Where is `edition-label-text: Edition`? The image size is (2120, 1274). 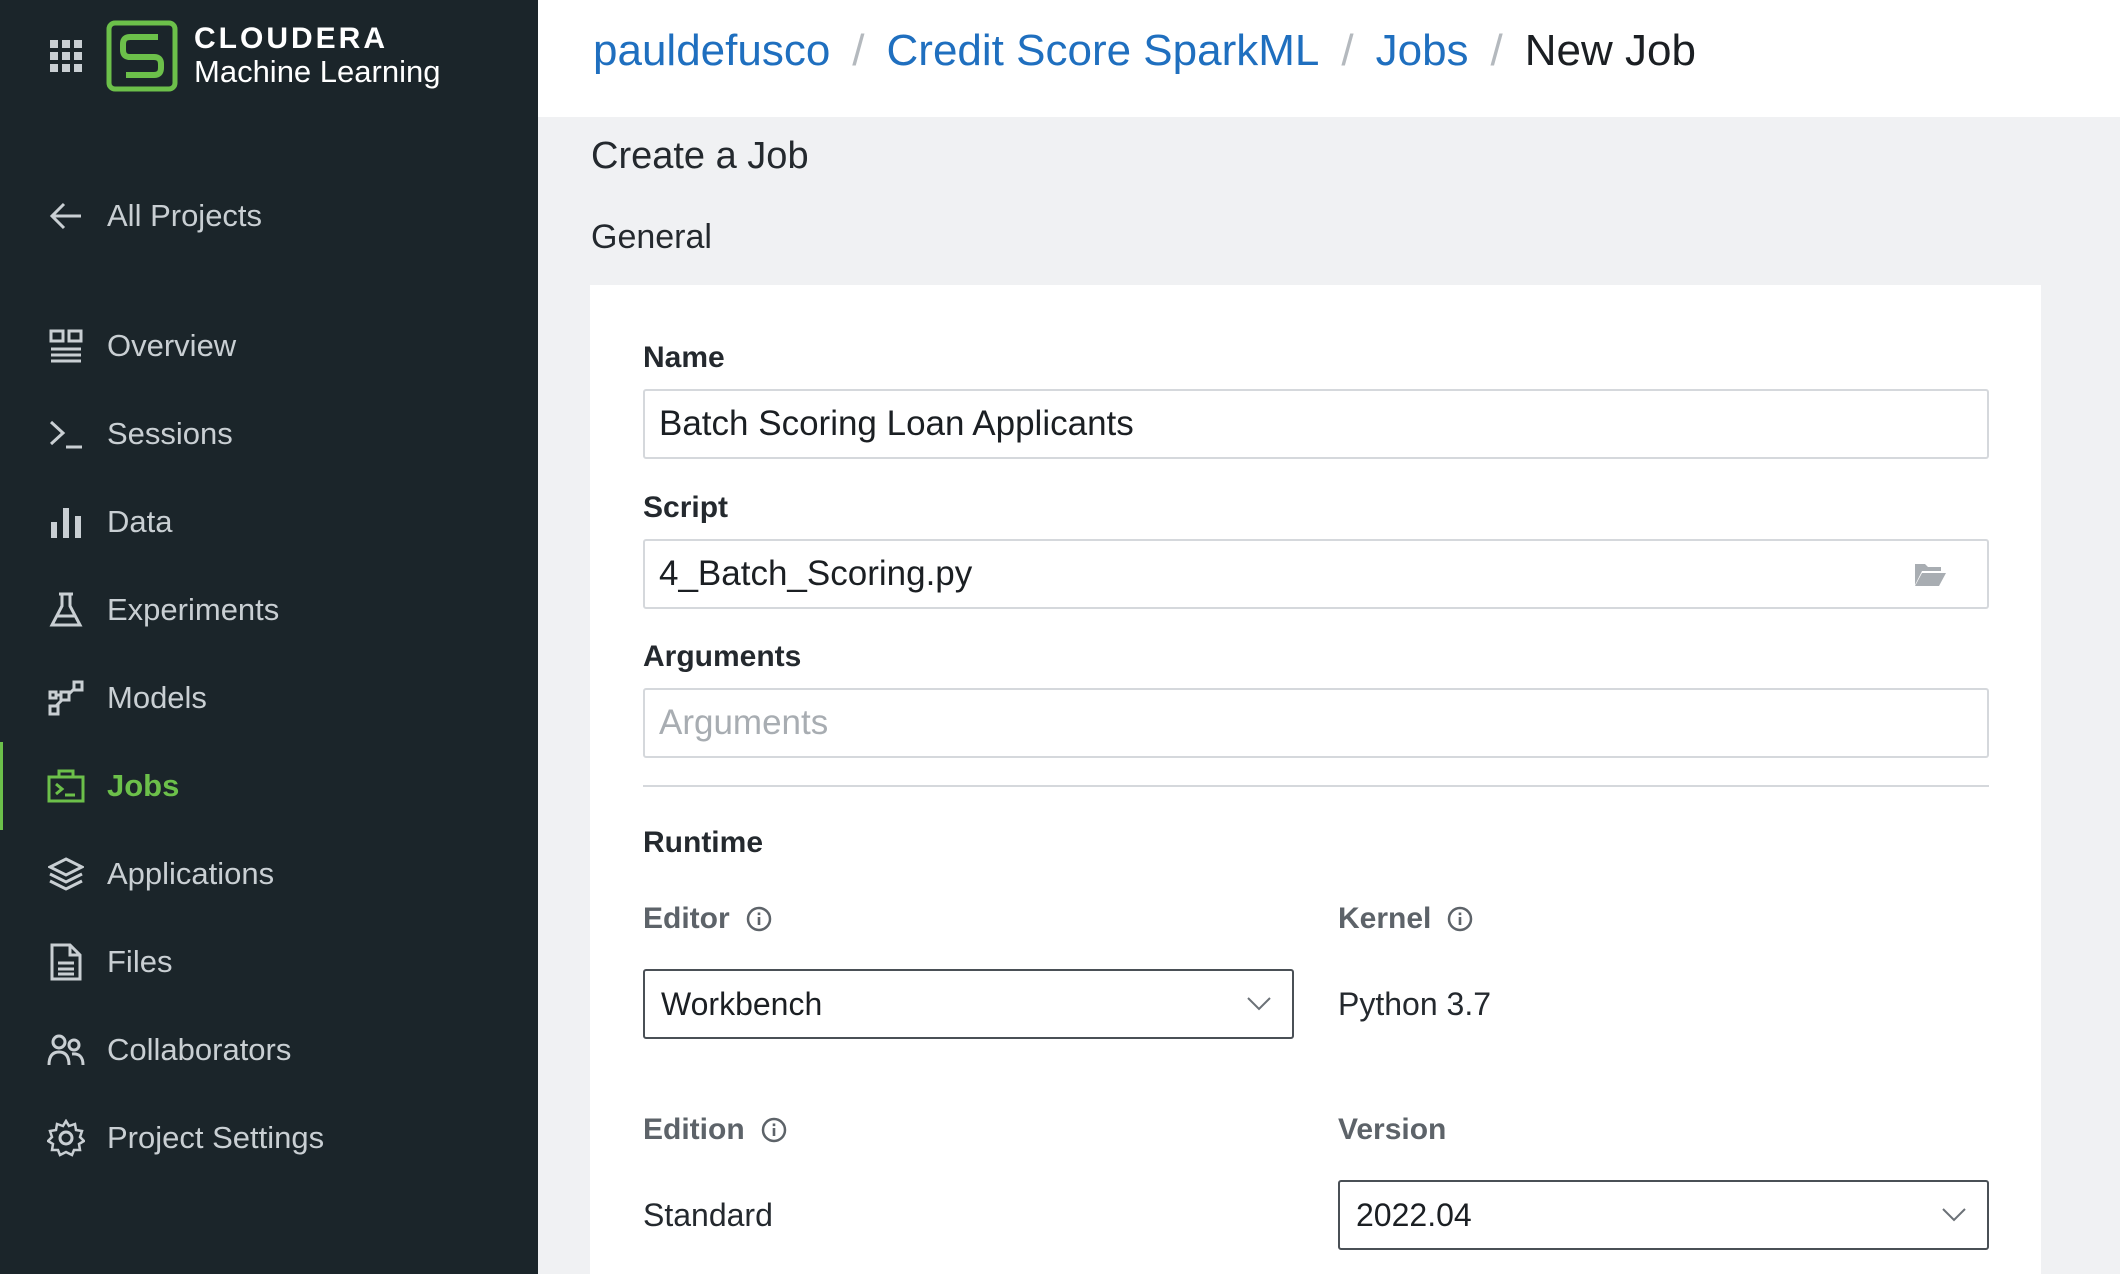
edition-label-text: Edition is located at coordinates (694, 1129).